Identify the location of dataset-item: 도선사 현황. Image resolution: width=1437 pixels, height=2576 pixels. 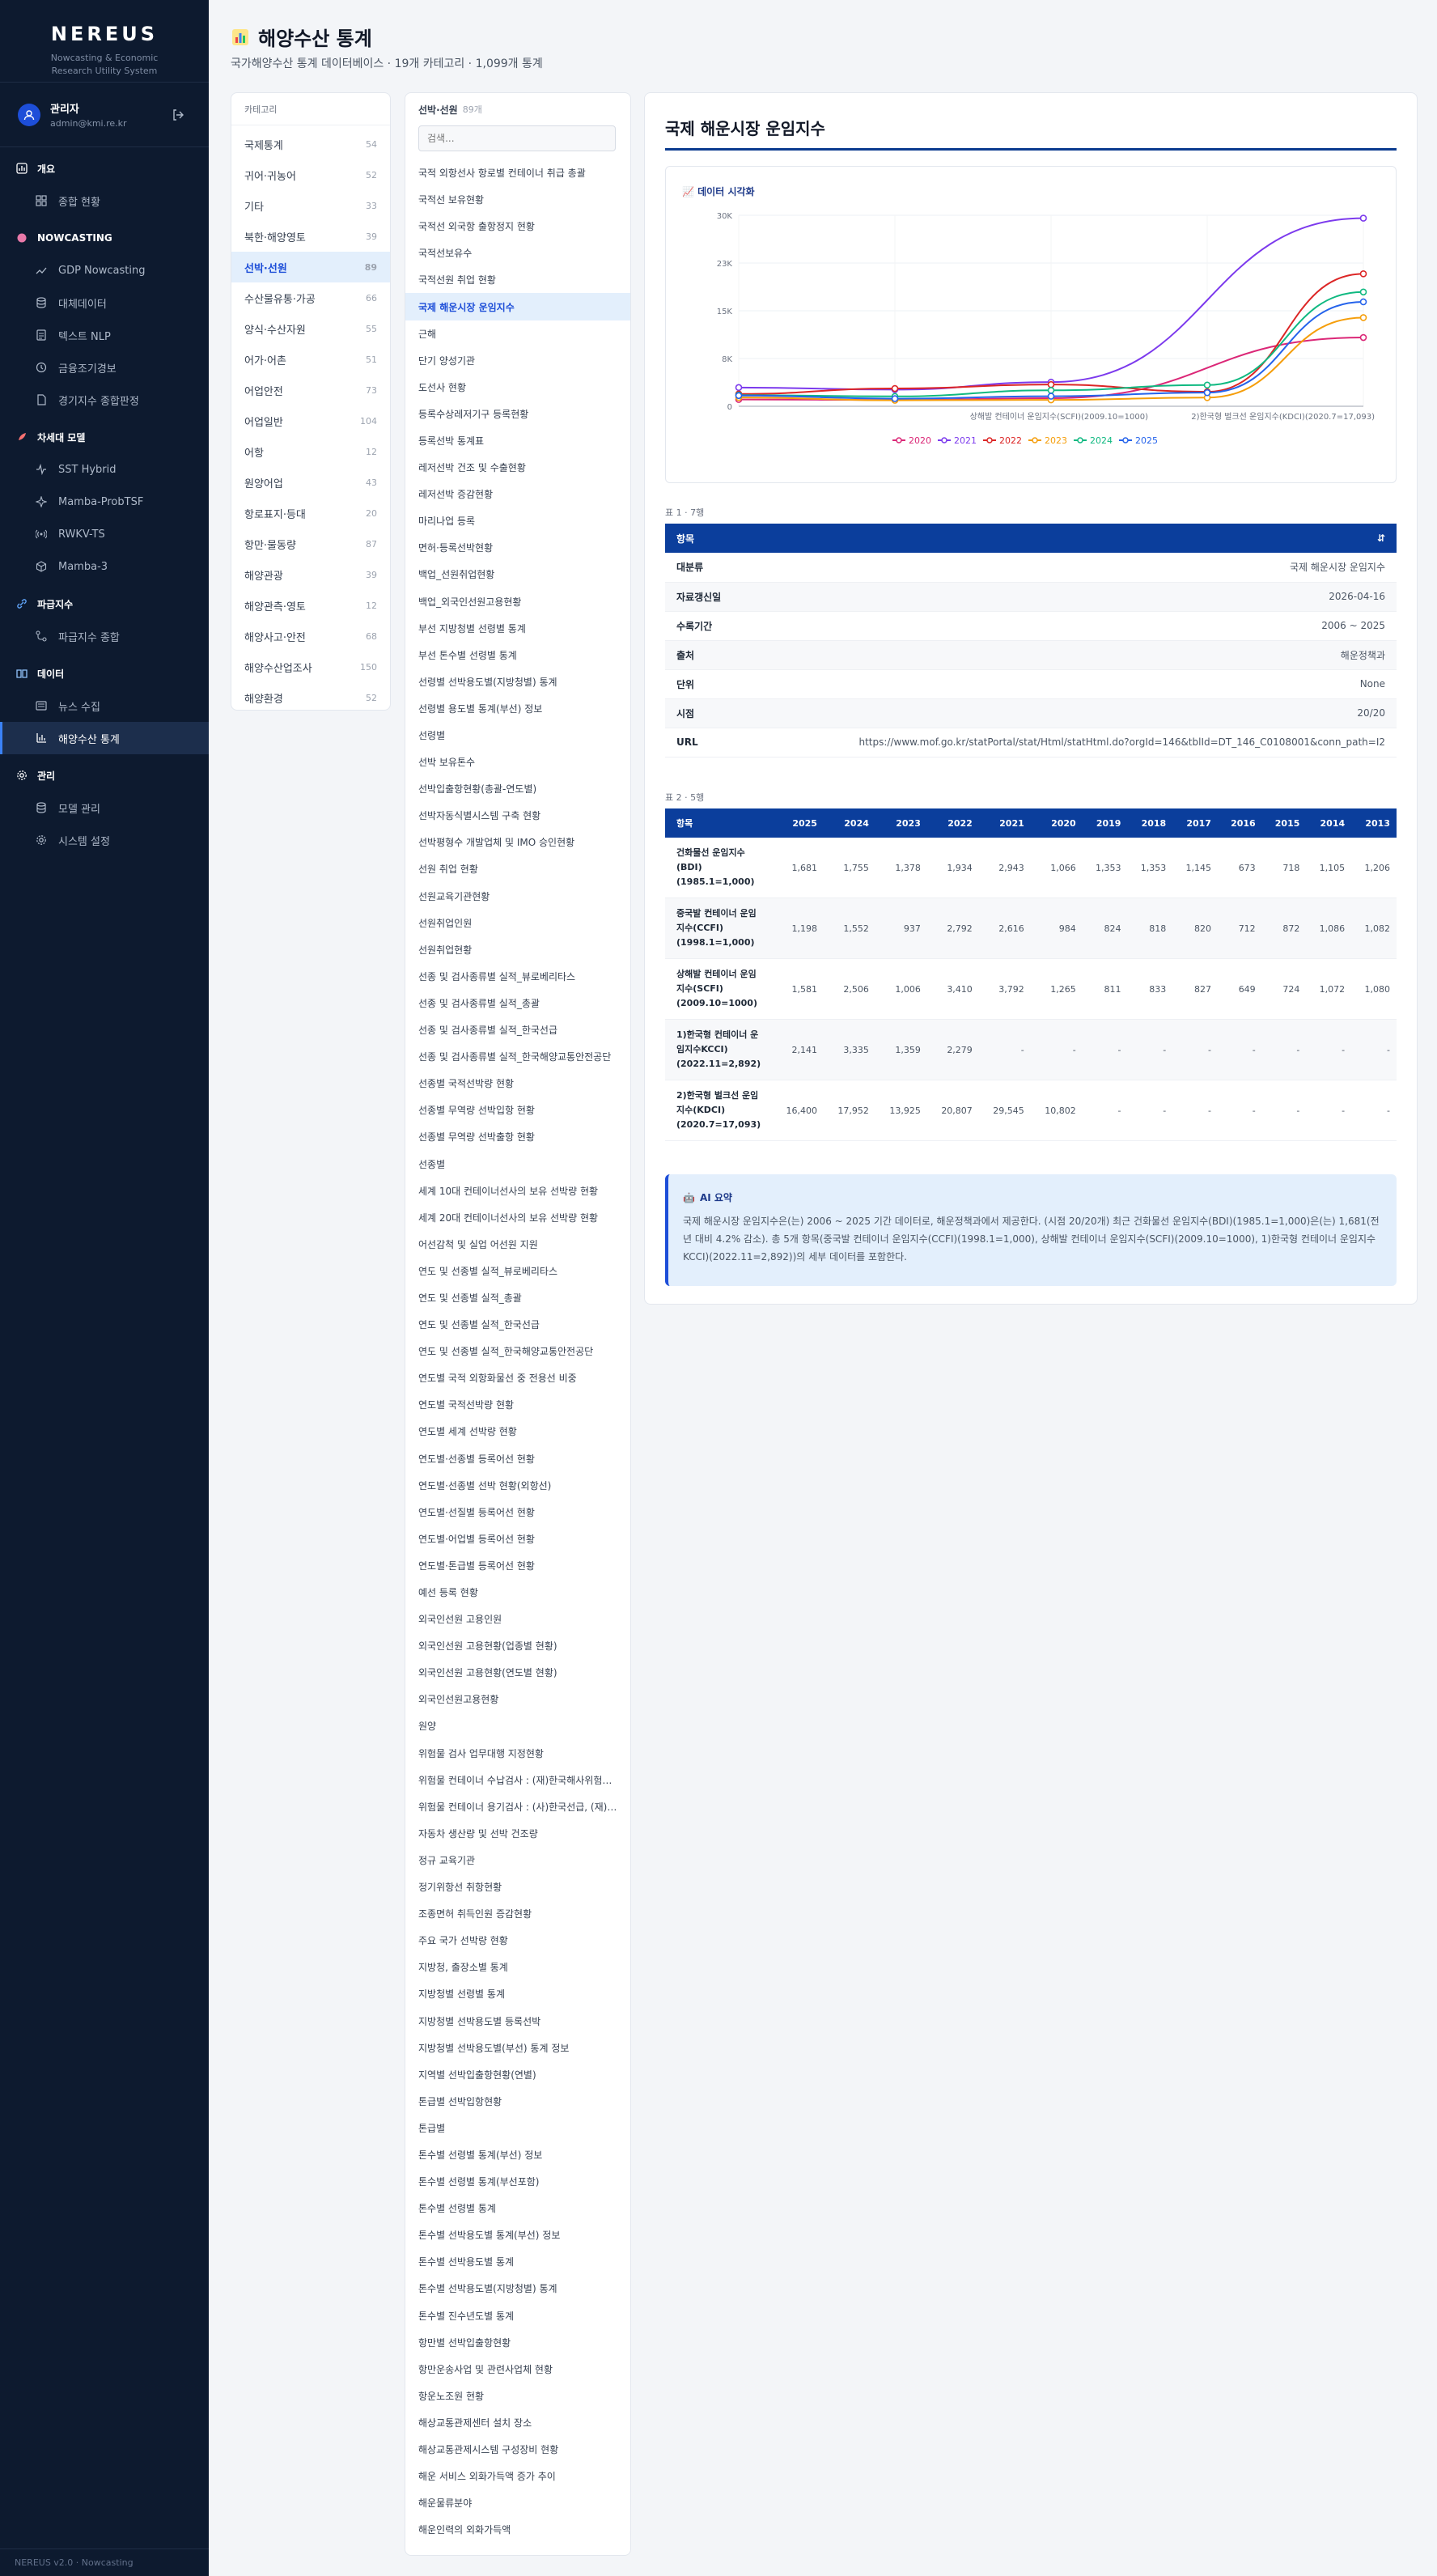
(517, 387).